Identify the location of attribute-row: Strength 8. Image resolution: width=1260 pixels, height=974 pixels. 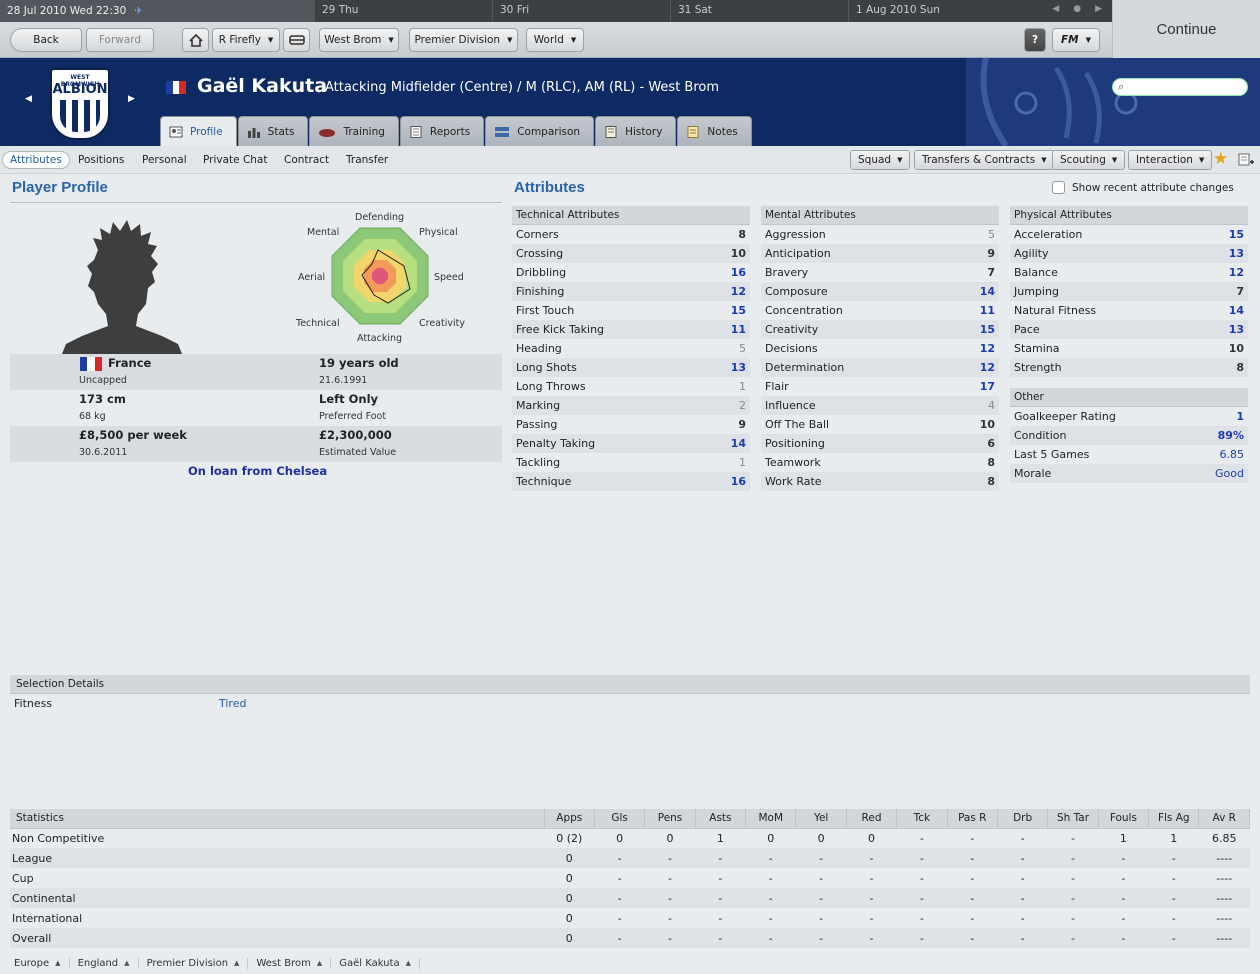
(1129, 367).